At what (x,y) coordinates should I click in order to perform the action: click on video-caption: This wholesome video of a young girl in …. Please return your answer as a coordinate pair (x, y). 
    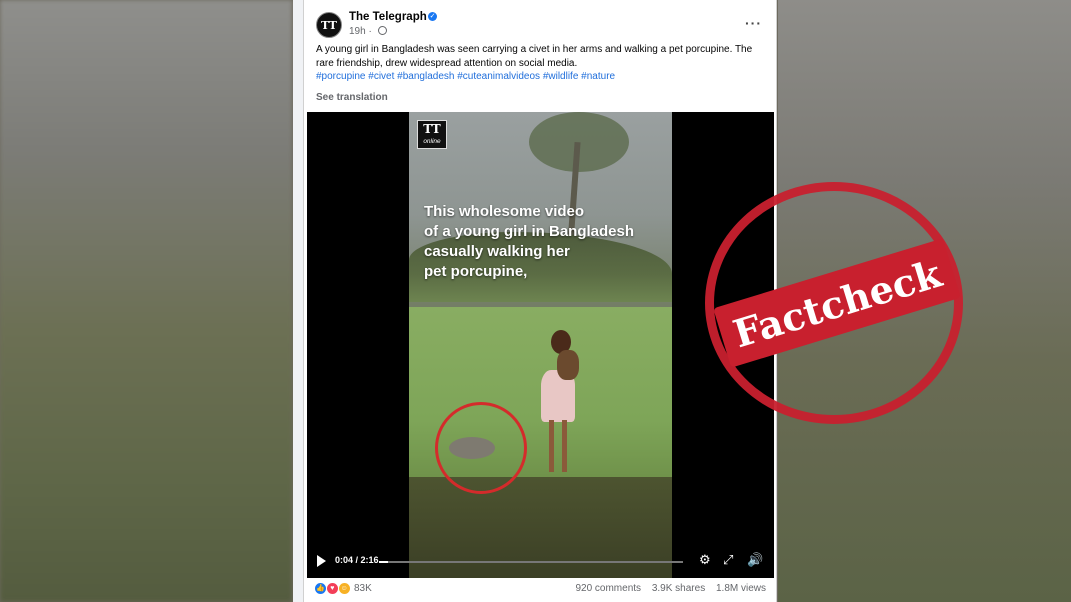
    Looking at the image, I should click on (544, 242).